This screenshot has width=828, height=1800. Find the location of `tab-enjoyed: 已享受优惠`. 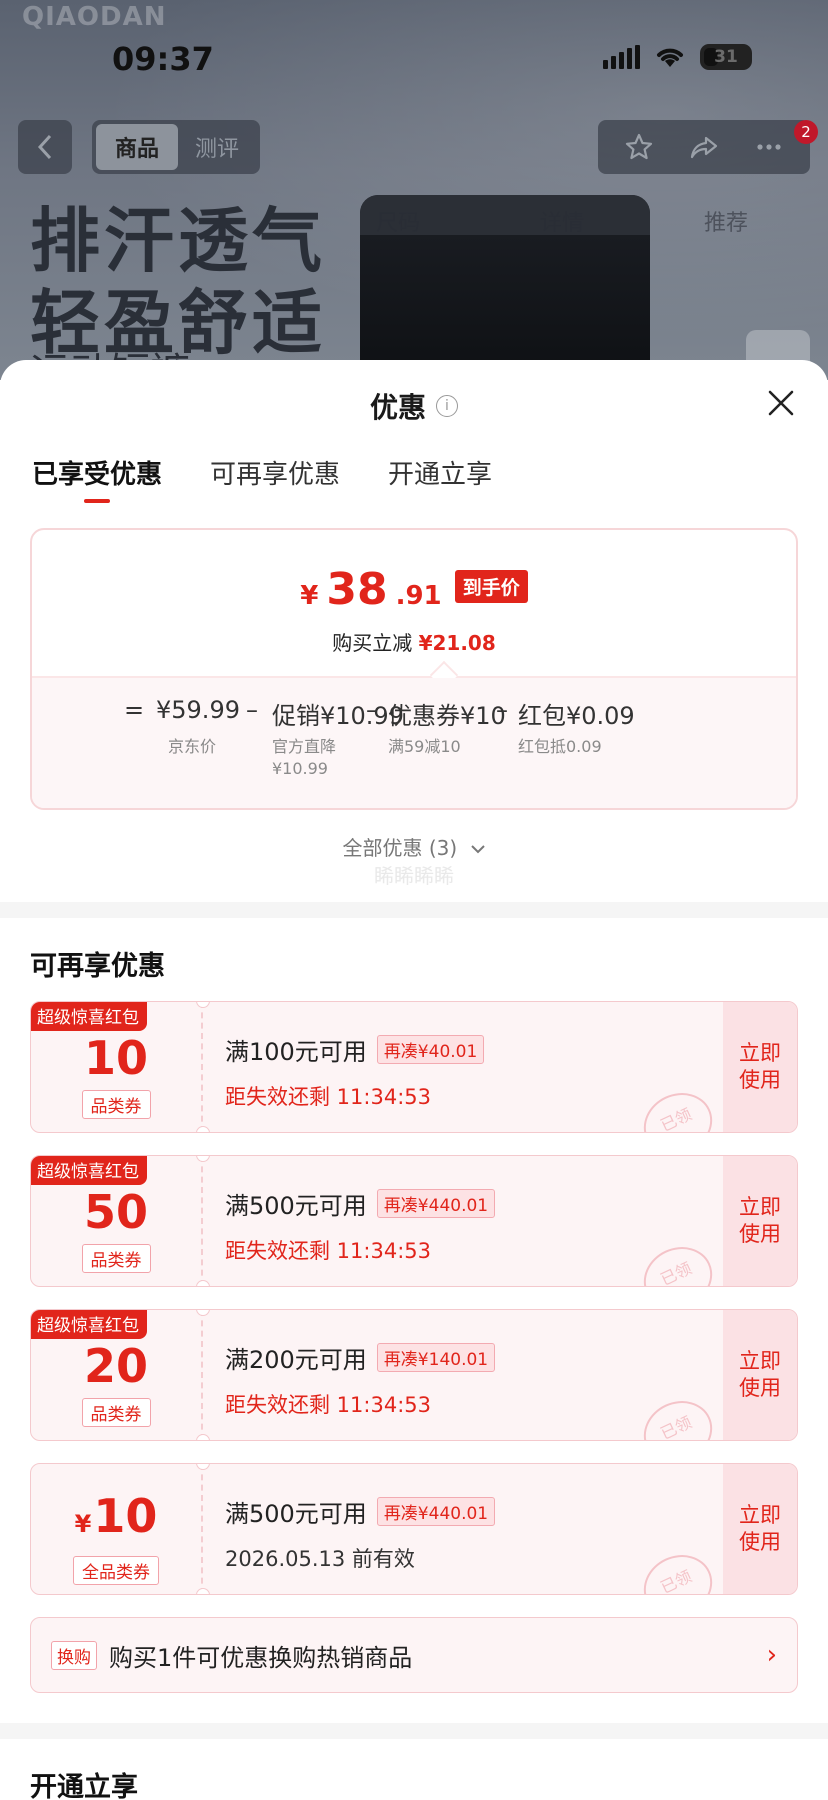

tab-enjoyed: 已享受优惠 is located at coordinates (97, 476).